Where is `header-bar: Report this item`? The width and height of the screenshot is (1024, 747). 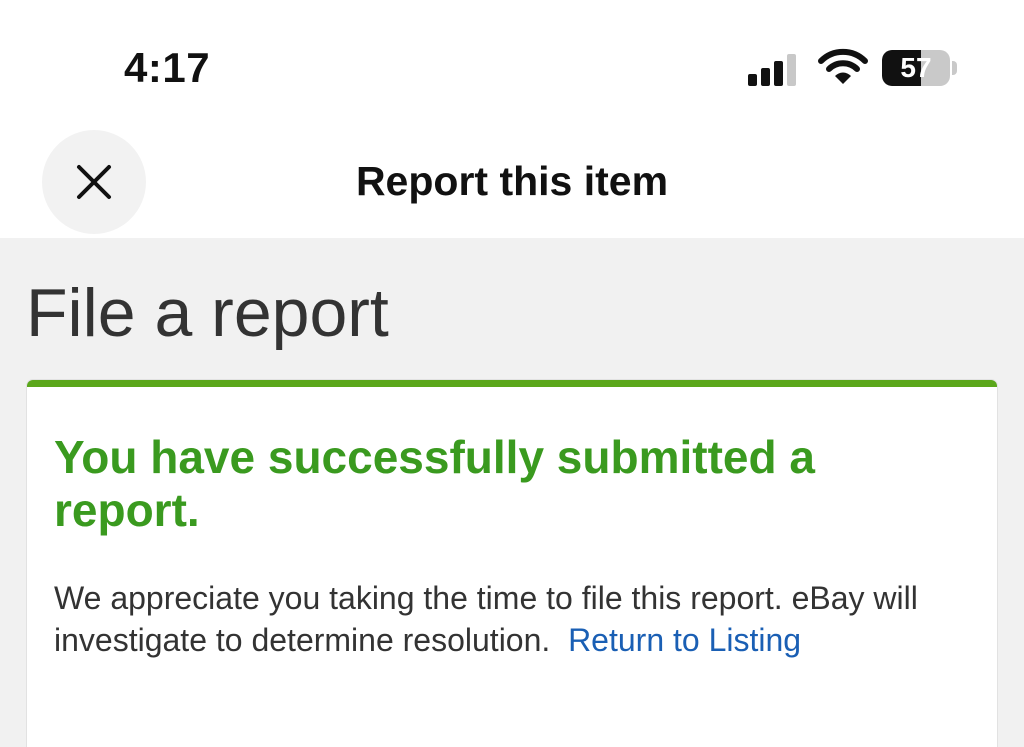
header-bar: Report this item is located at coordinates (512, 183).